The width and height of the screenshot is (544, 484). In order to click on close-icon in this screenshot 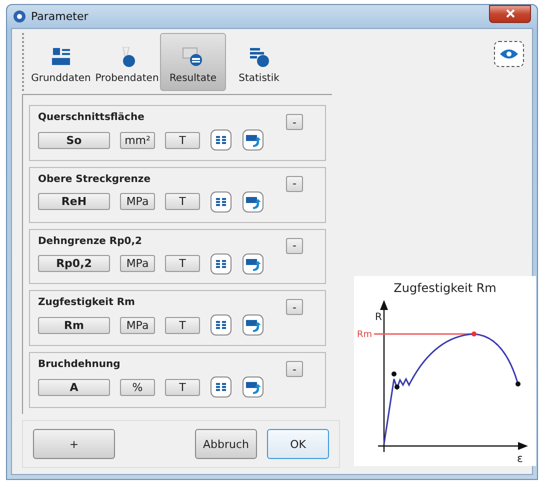, I will do `click(510, 13)`.